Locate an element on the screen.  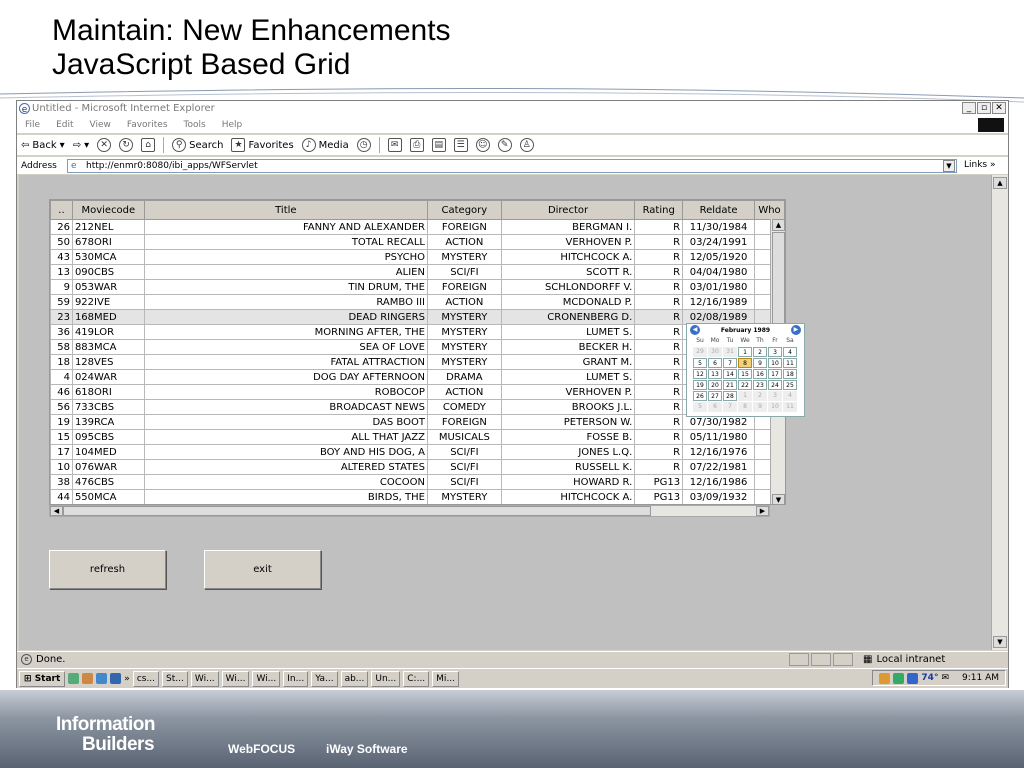
column-header-who: Who is located at coordinates (769, 210).